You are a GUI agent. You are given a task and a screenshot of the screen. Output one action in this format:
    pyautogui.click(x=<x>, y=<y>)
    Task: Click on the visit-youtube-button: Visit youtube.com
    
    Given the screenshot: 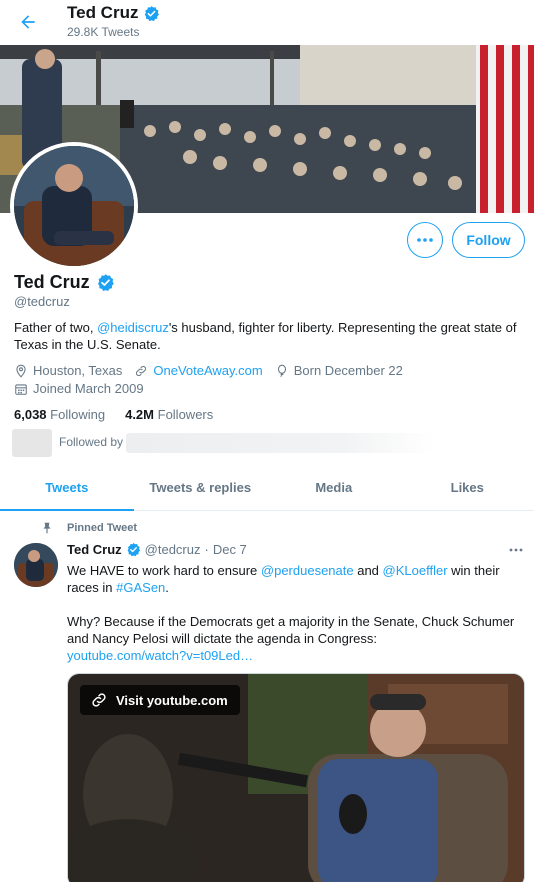 What is the action you would take?
    pyautogui.click(x=160, y=700)
    